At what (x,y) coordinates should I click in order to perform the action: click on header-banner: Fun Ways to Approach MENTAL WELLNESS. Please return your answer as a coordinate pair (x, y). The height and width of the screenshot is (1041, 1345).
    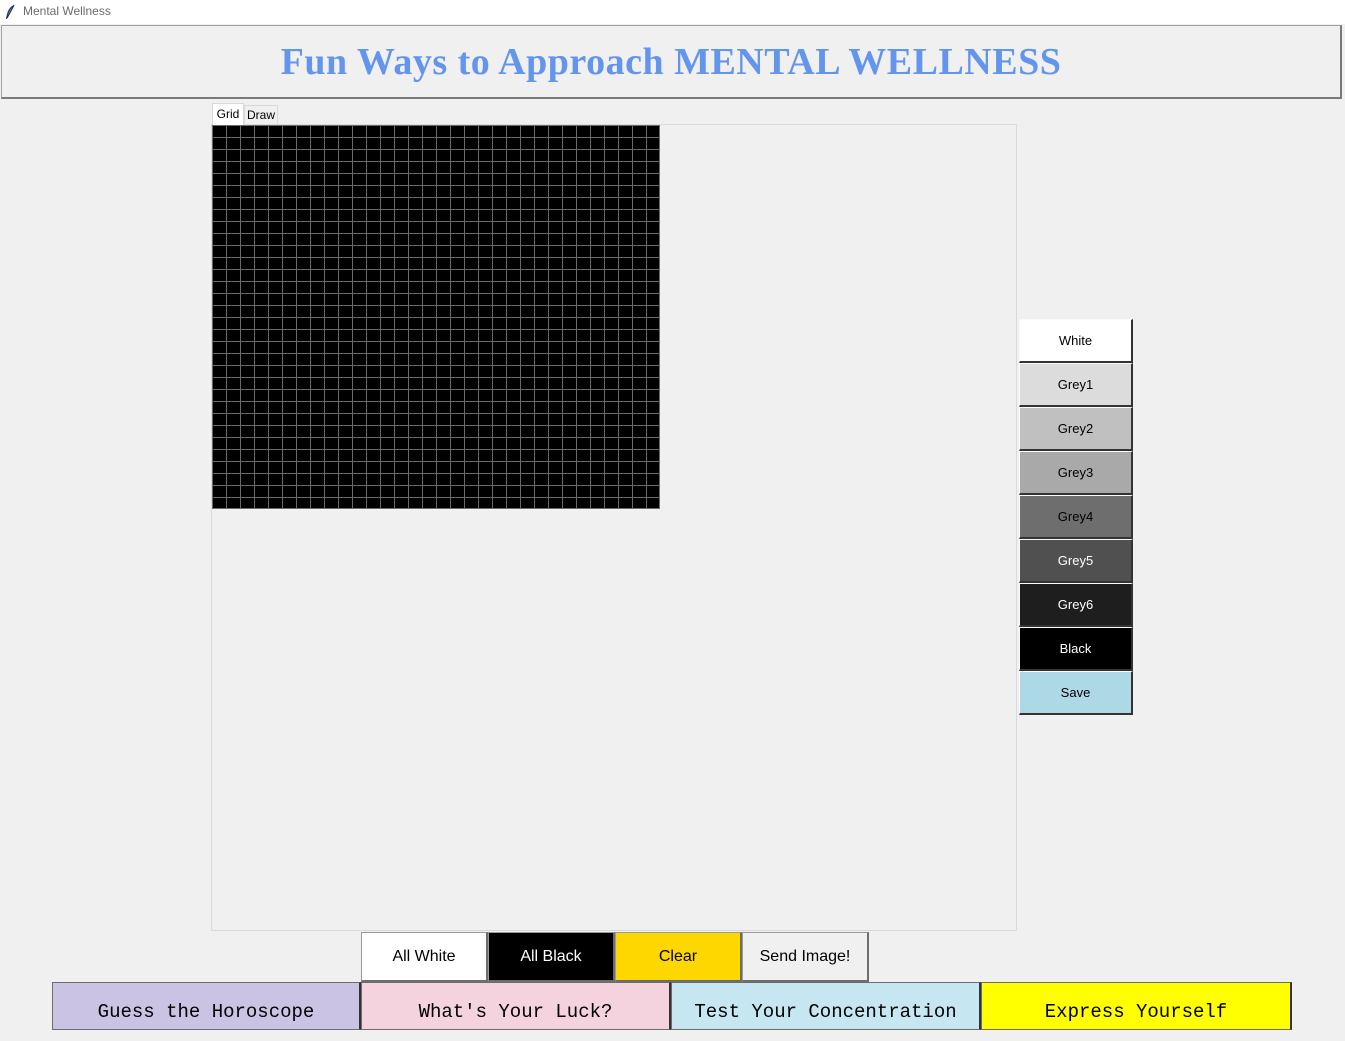
    Looking at the image, I should click on (671, 62).